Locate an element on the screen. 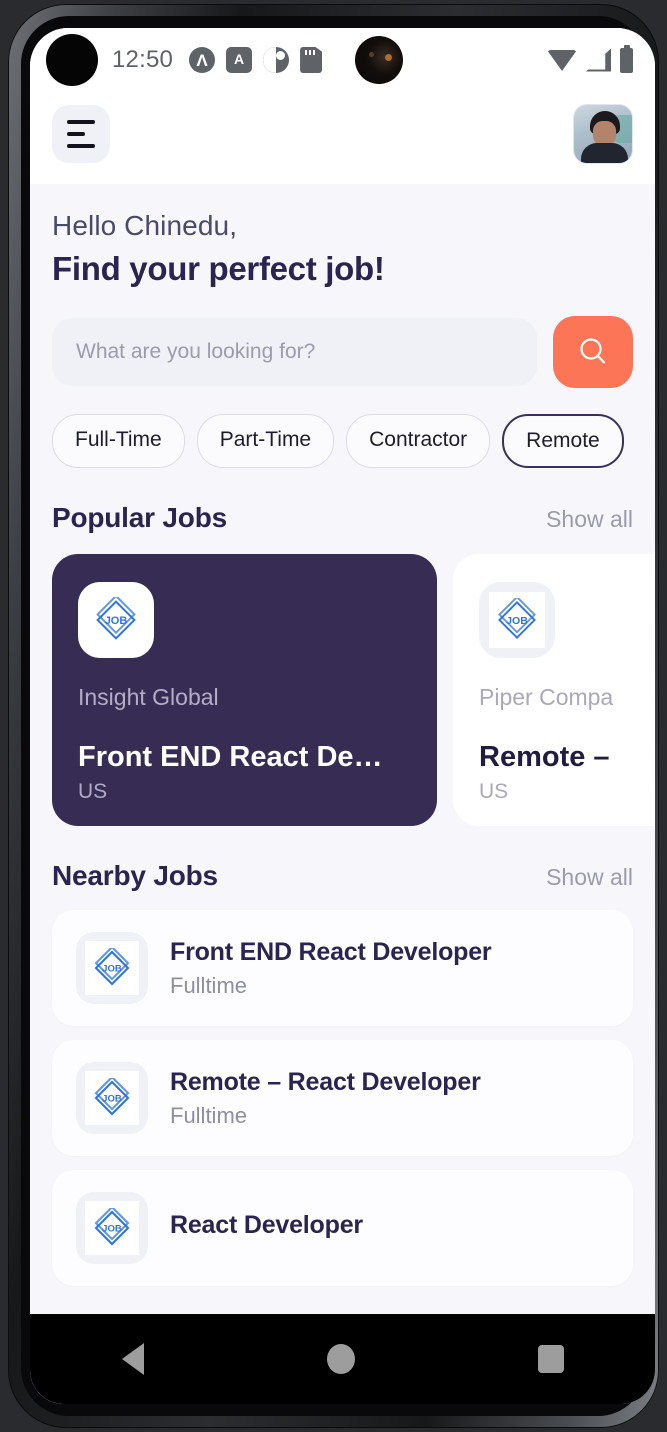 The image size is (667, 1432). popular-jobs-title: Popular Jobs is located at coordinates (139, 517).